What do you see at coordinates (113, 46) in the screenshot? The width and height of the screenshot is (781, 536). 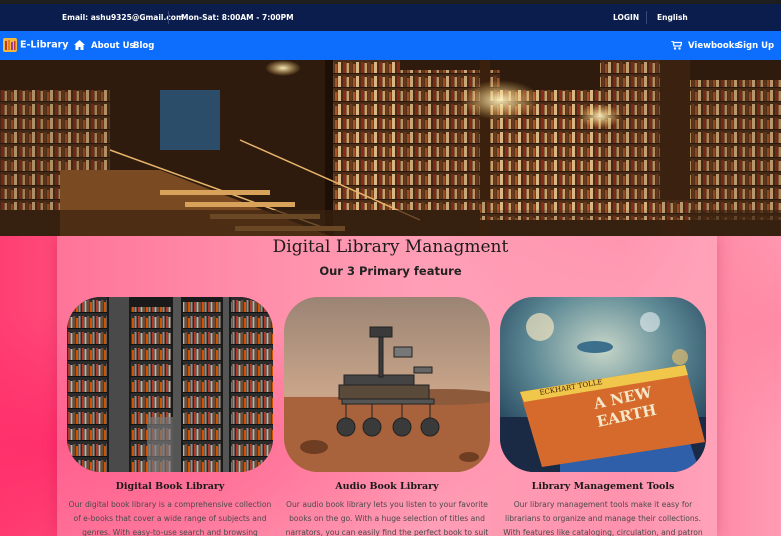 I see `nav-about-us: About Us` at bounding box center [113, 46].